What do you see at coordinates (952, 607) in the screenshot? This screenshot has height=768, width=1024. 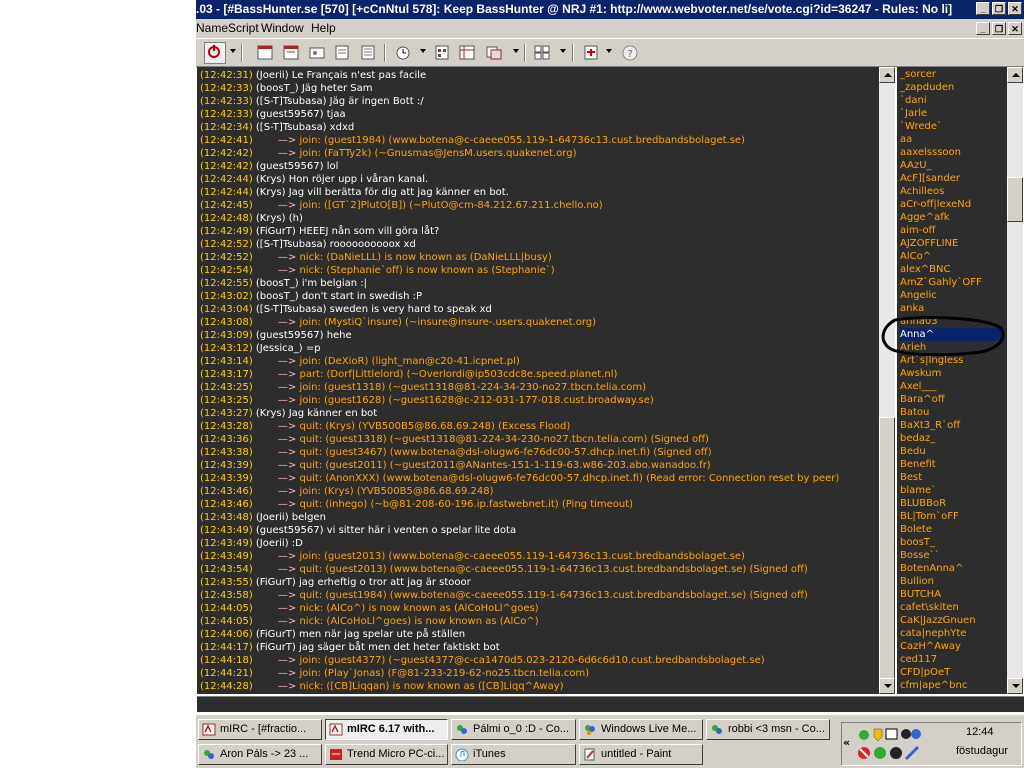 I see `nick-list-item: cafet\skiten` at bounding box center [952, 607].